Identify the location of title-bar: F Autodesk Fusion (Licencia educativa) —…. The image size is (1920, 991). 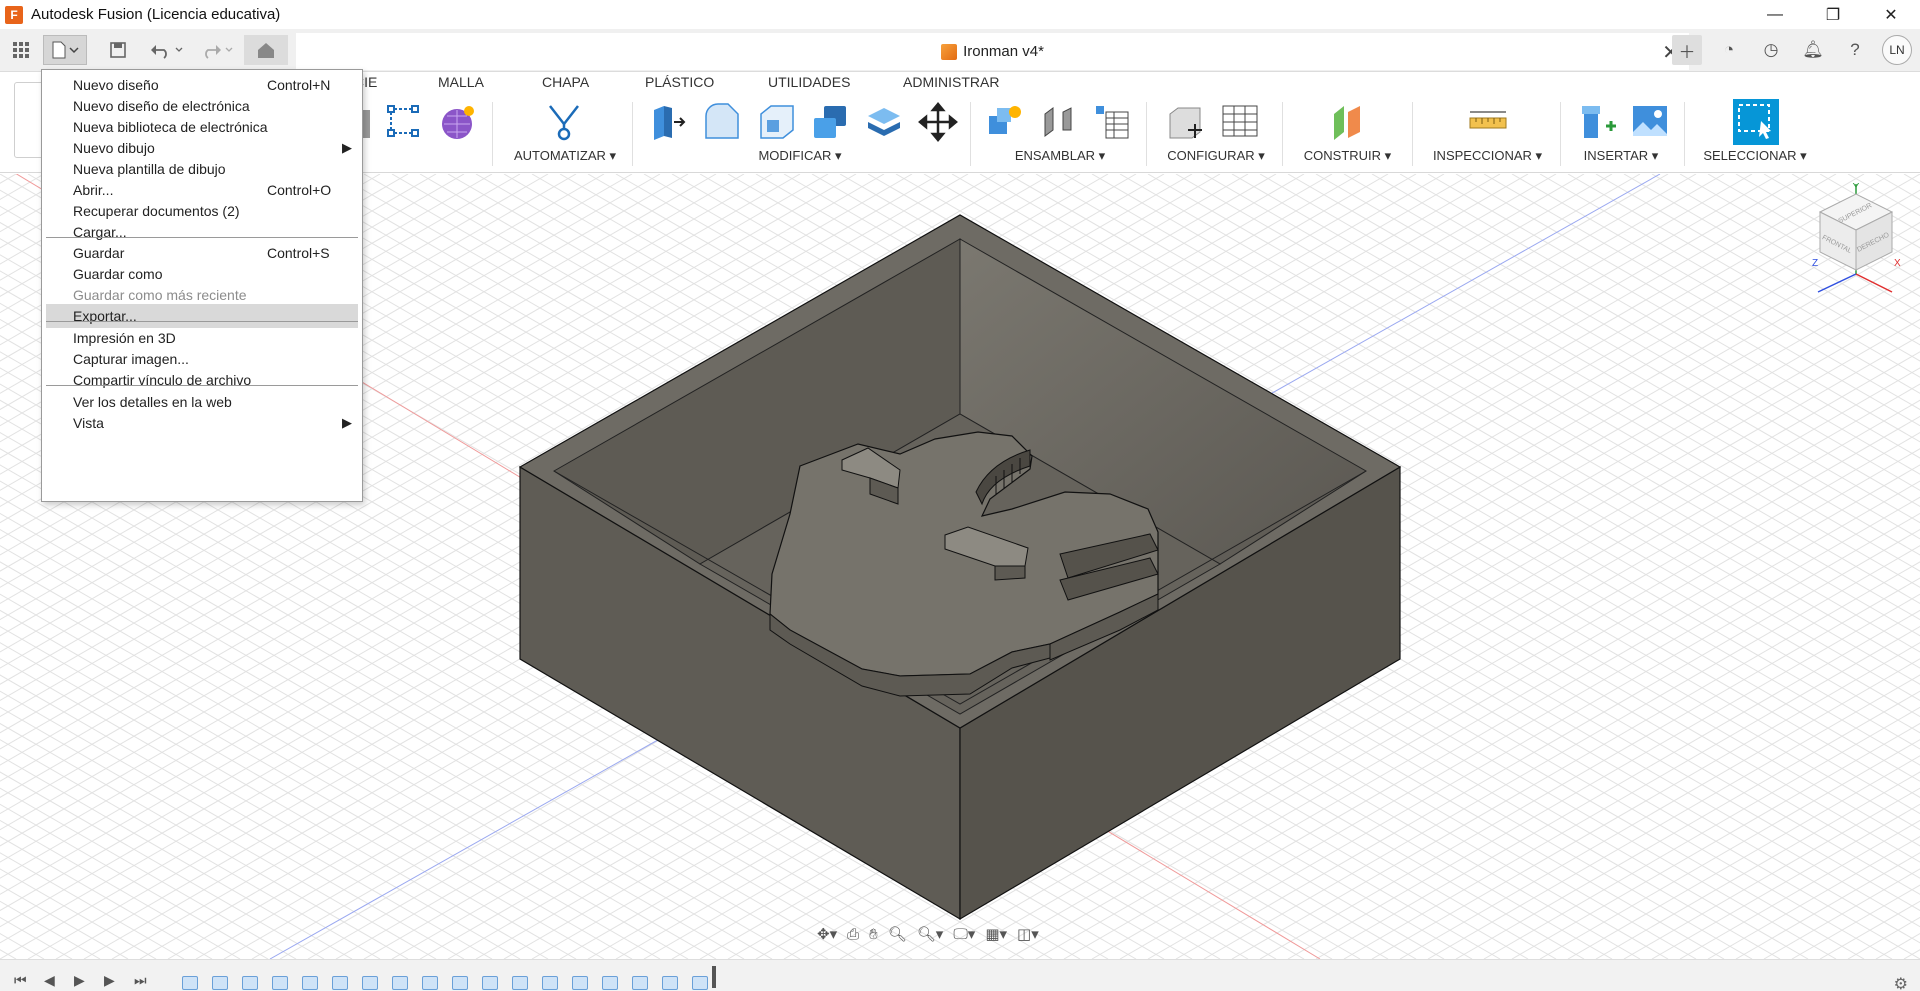
(960, 14).